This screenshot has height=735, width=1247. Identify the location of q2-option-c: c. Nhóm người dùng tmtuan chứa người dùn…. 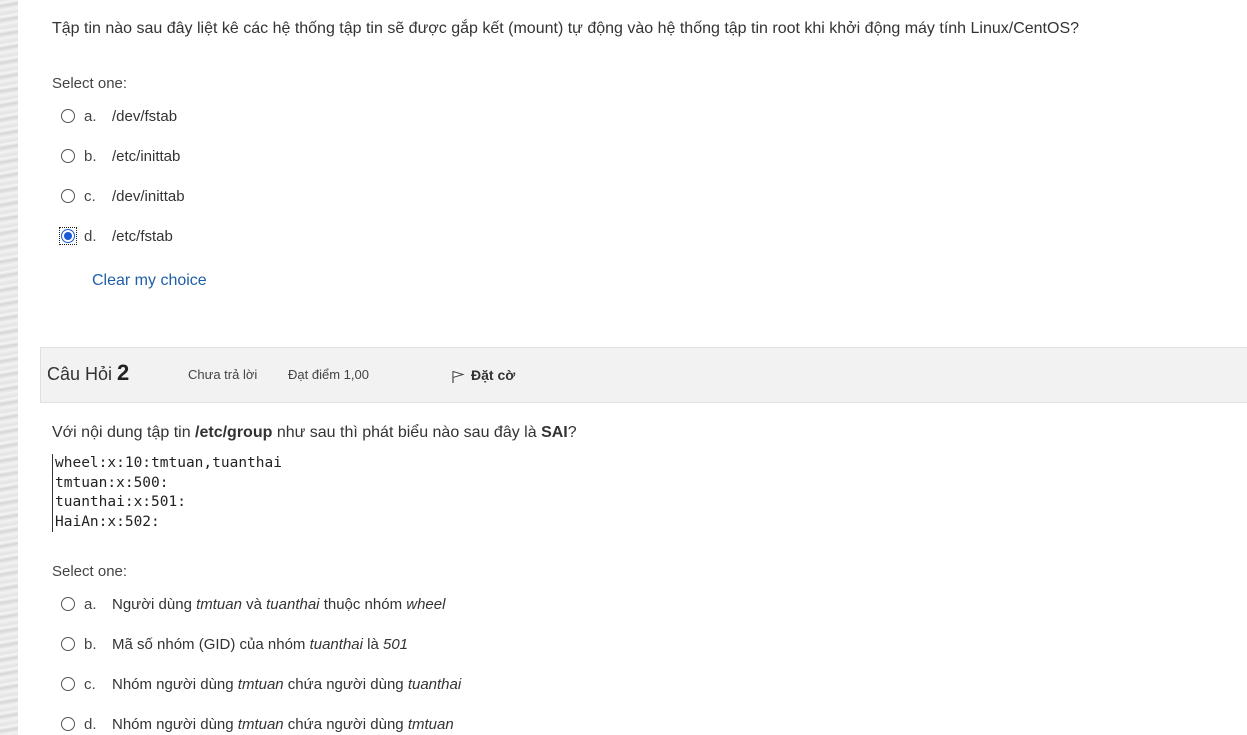
(260, 684).